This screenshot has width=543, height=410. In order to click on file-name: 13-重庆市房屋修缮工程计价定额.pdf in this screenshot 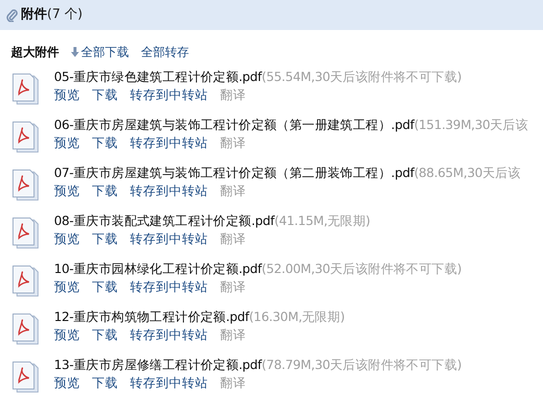, I will do `click(158, 365)`.